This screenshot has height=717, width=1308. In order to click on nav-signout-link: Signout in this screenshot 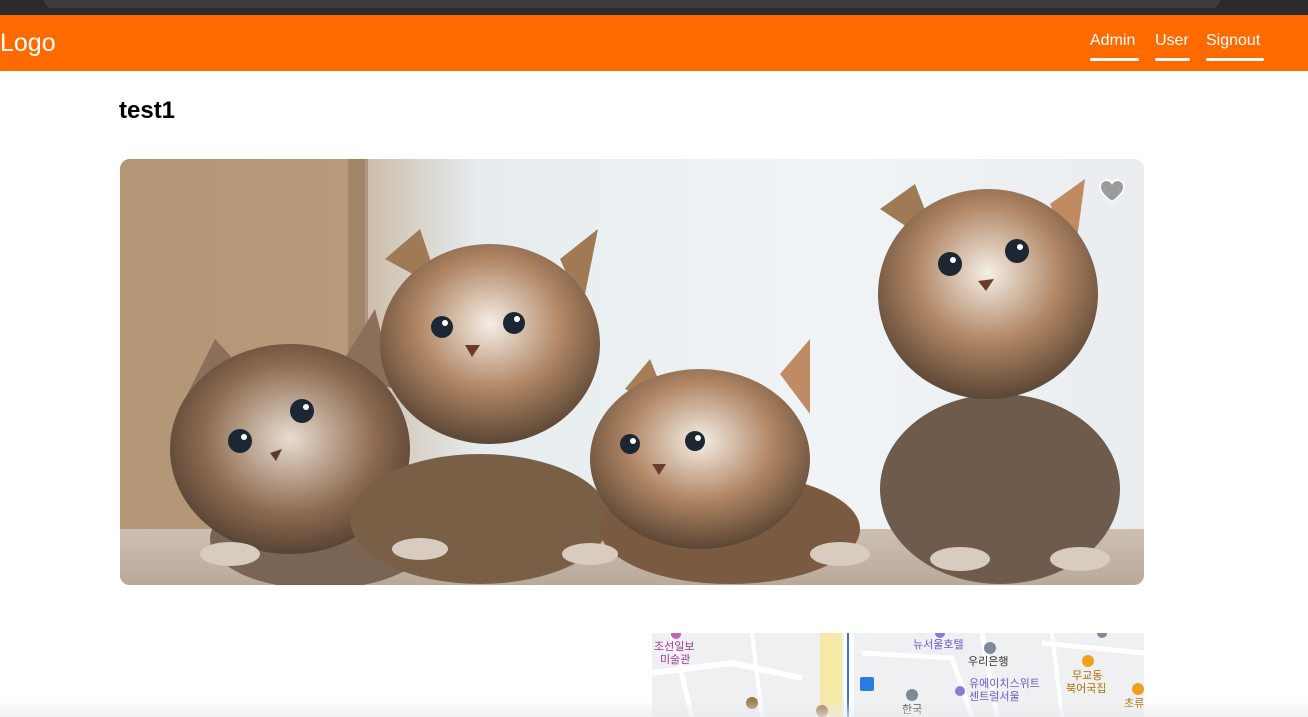, I will do `click(1235, 46)`.